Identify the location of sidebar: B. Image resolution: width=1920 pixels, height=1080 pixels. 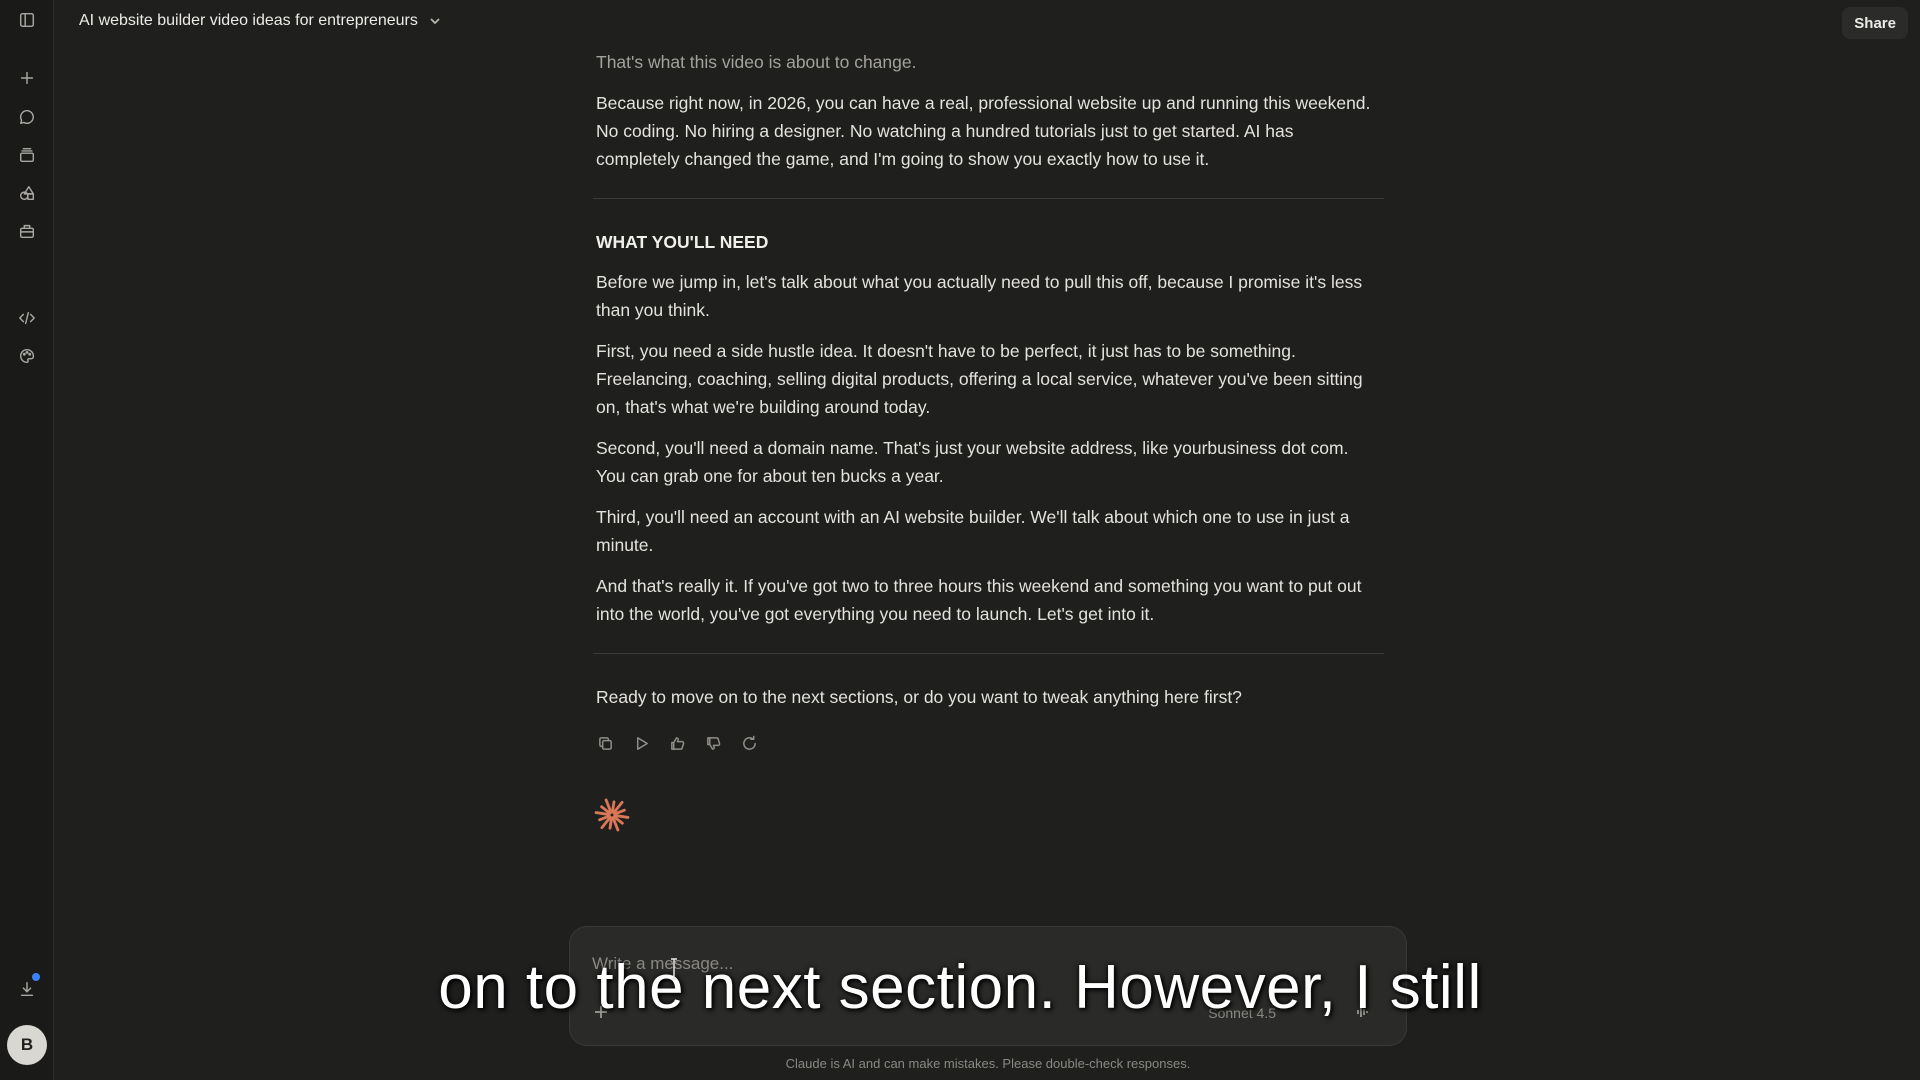
(27, 540).